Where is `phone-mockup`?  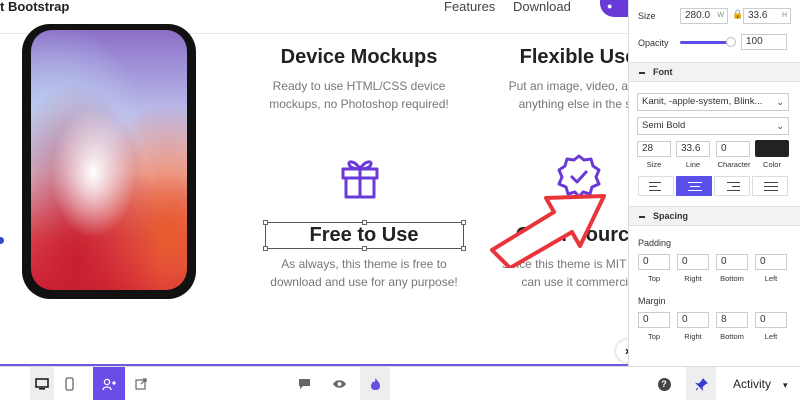 phone-mockup is located at coordinates (109, 161).